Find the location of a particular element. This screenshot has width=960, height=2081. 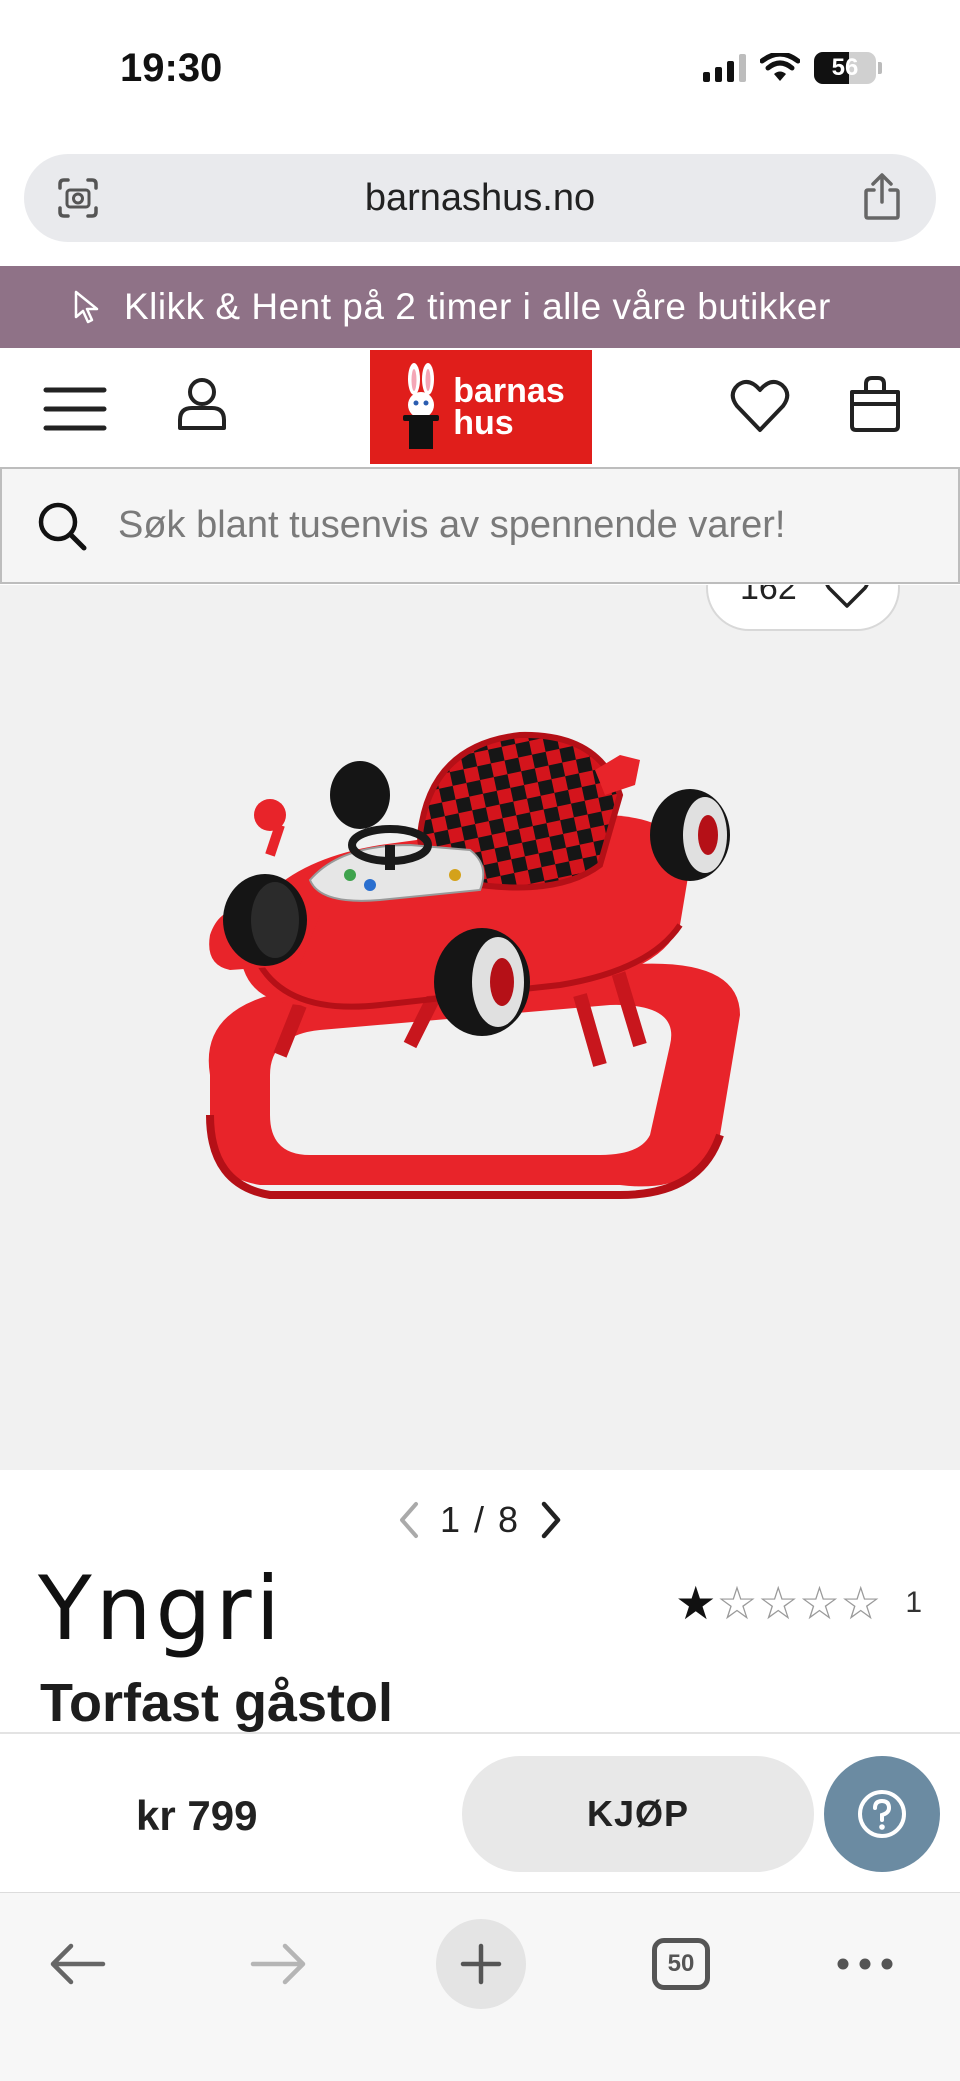

next-image-chevron-icon is located at coordinates (551, 1520).